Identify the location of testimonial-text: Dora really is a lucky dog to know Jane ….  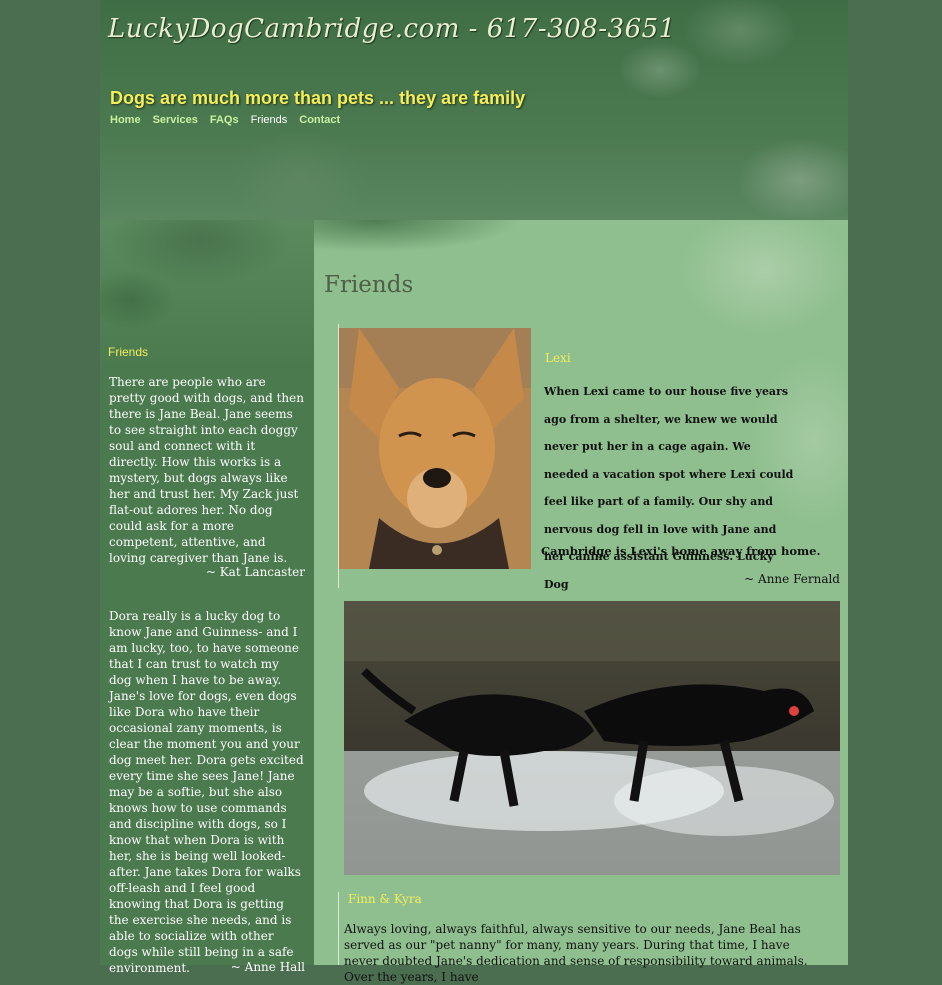
(206, 792).